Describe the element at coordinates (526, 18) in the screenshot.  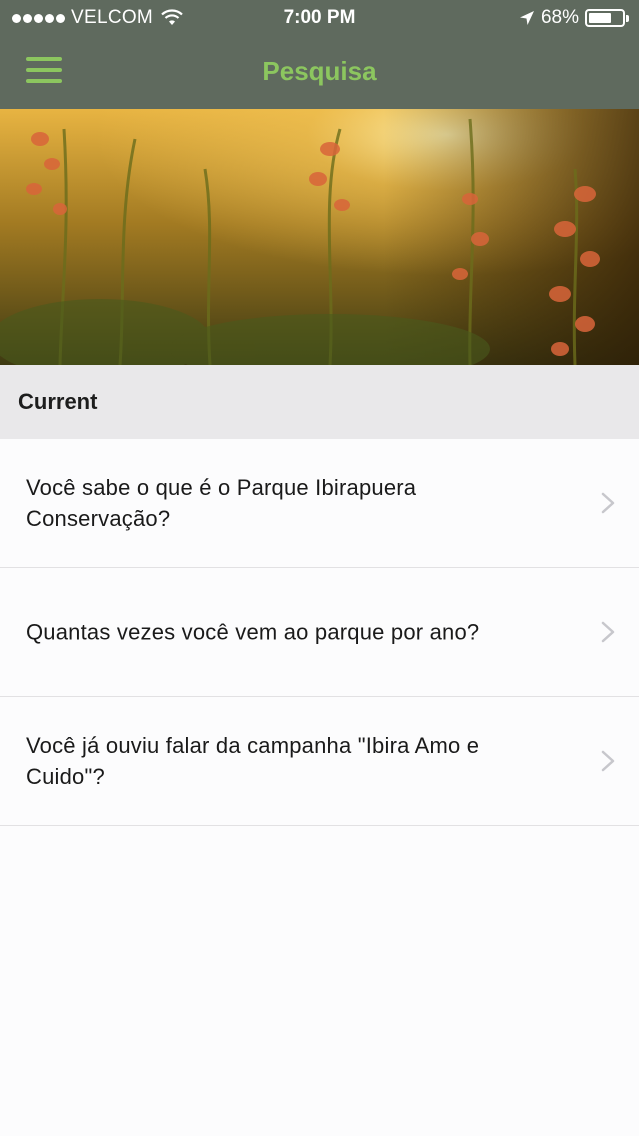
I see `location-arrow-icon` at that location.